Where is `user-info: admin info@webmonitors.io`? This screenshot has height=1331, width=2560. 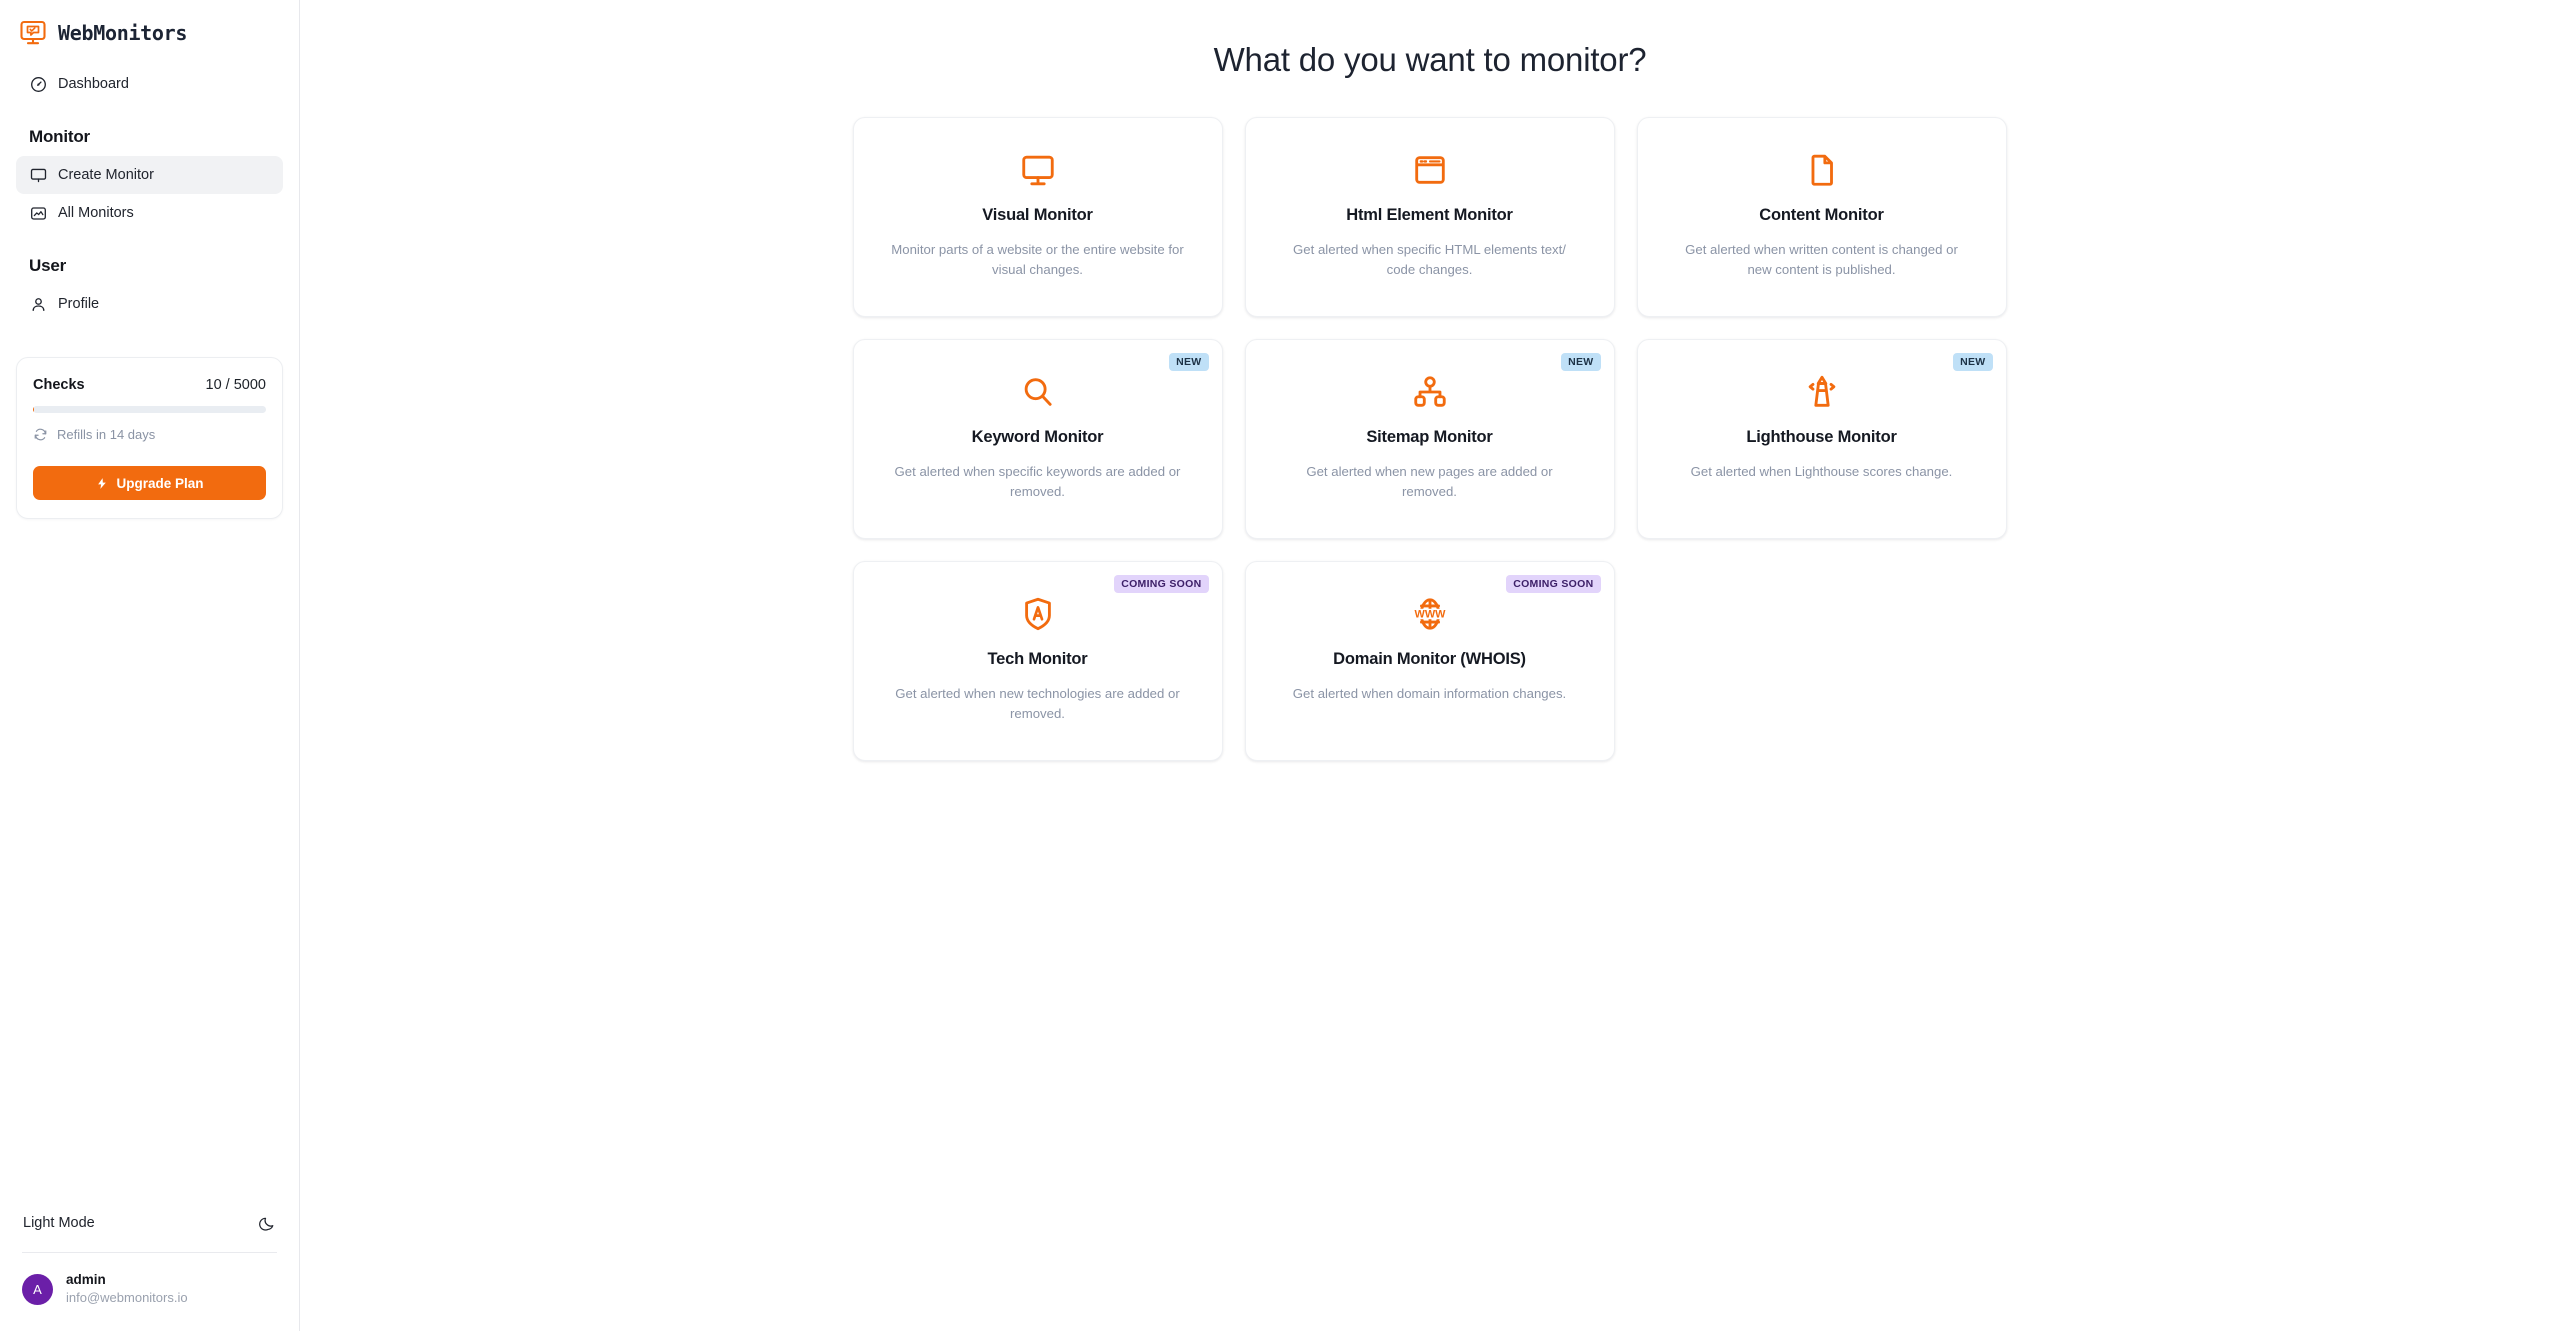
user-info: admin info@webmonitors.io is located at coordinates (127, 1289).